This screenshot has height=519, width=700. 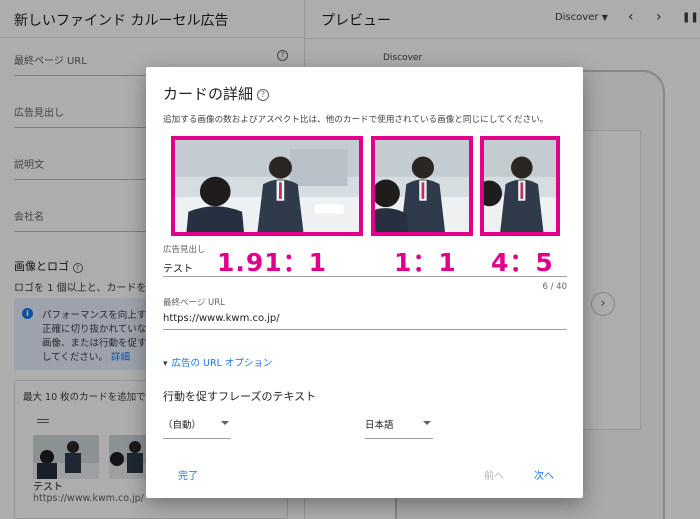 What do you see at coordinates (365, 329) in the screenshot?
I see `final-url-underline` at bounding box center [365, 329].